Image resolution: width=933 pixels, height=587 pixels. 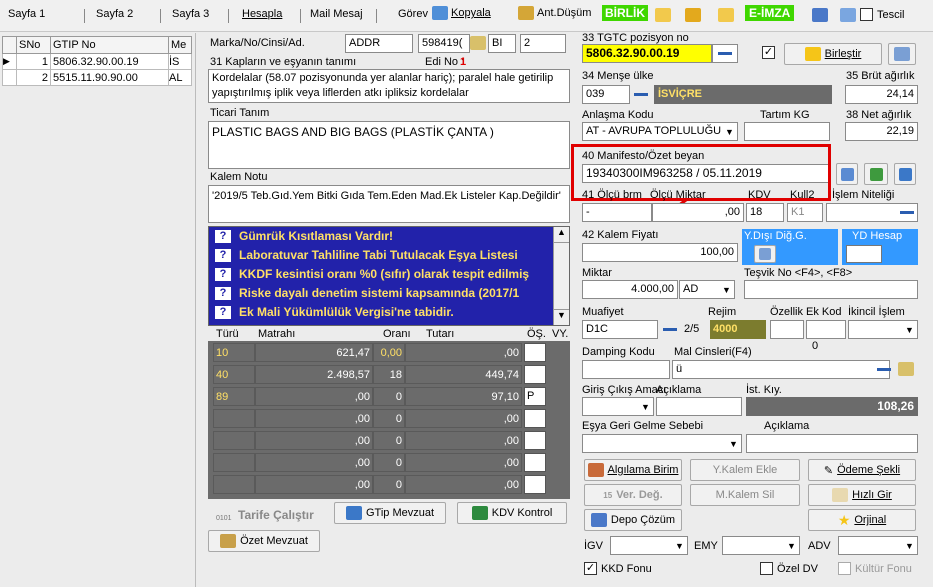 I want to click on odeme-sekli-button: ✎ Ödeme Şekli, so click(x=862, y=470).